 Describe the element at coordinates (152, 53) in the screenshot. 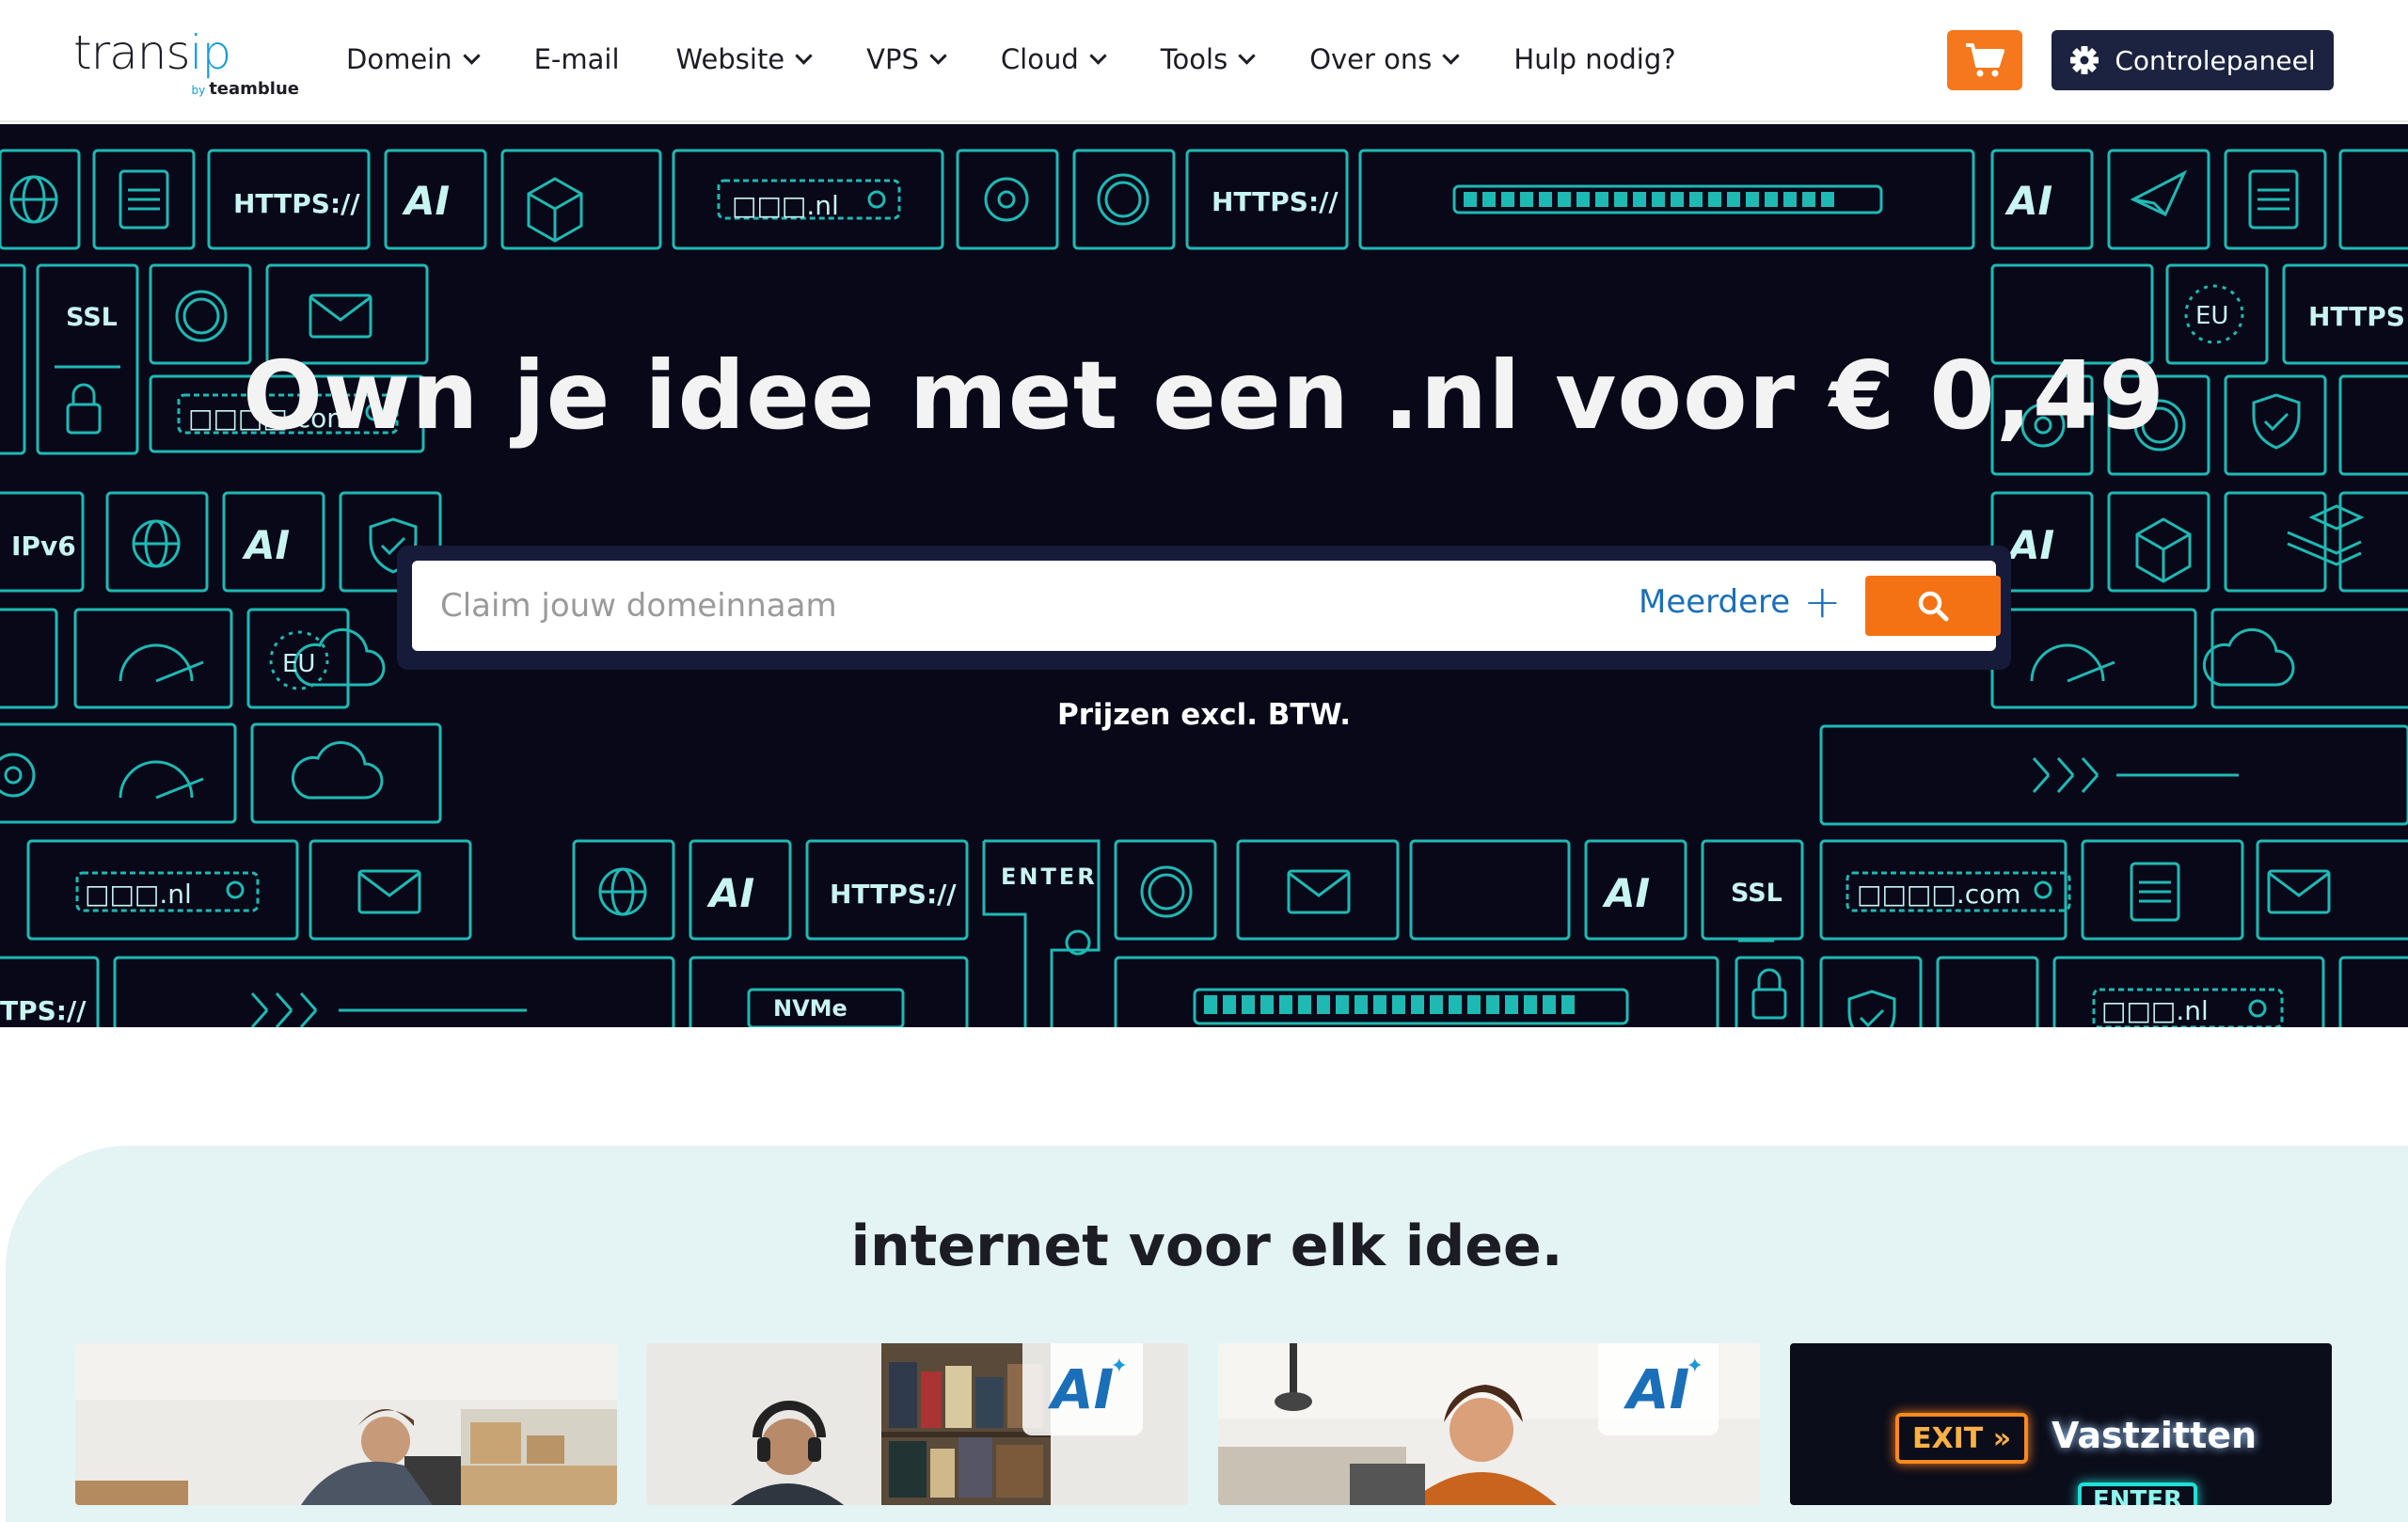

I see `logo-wordmark: transip` at that location.